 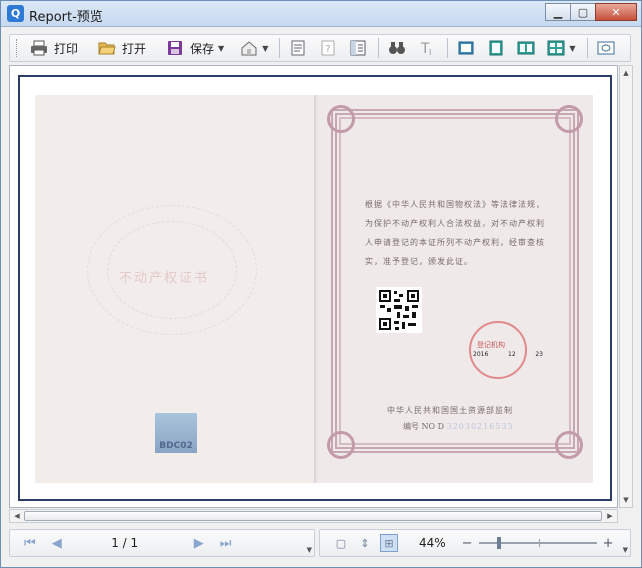 I want to click on document-map-icon, so click(x=358, y=48).